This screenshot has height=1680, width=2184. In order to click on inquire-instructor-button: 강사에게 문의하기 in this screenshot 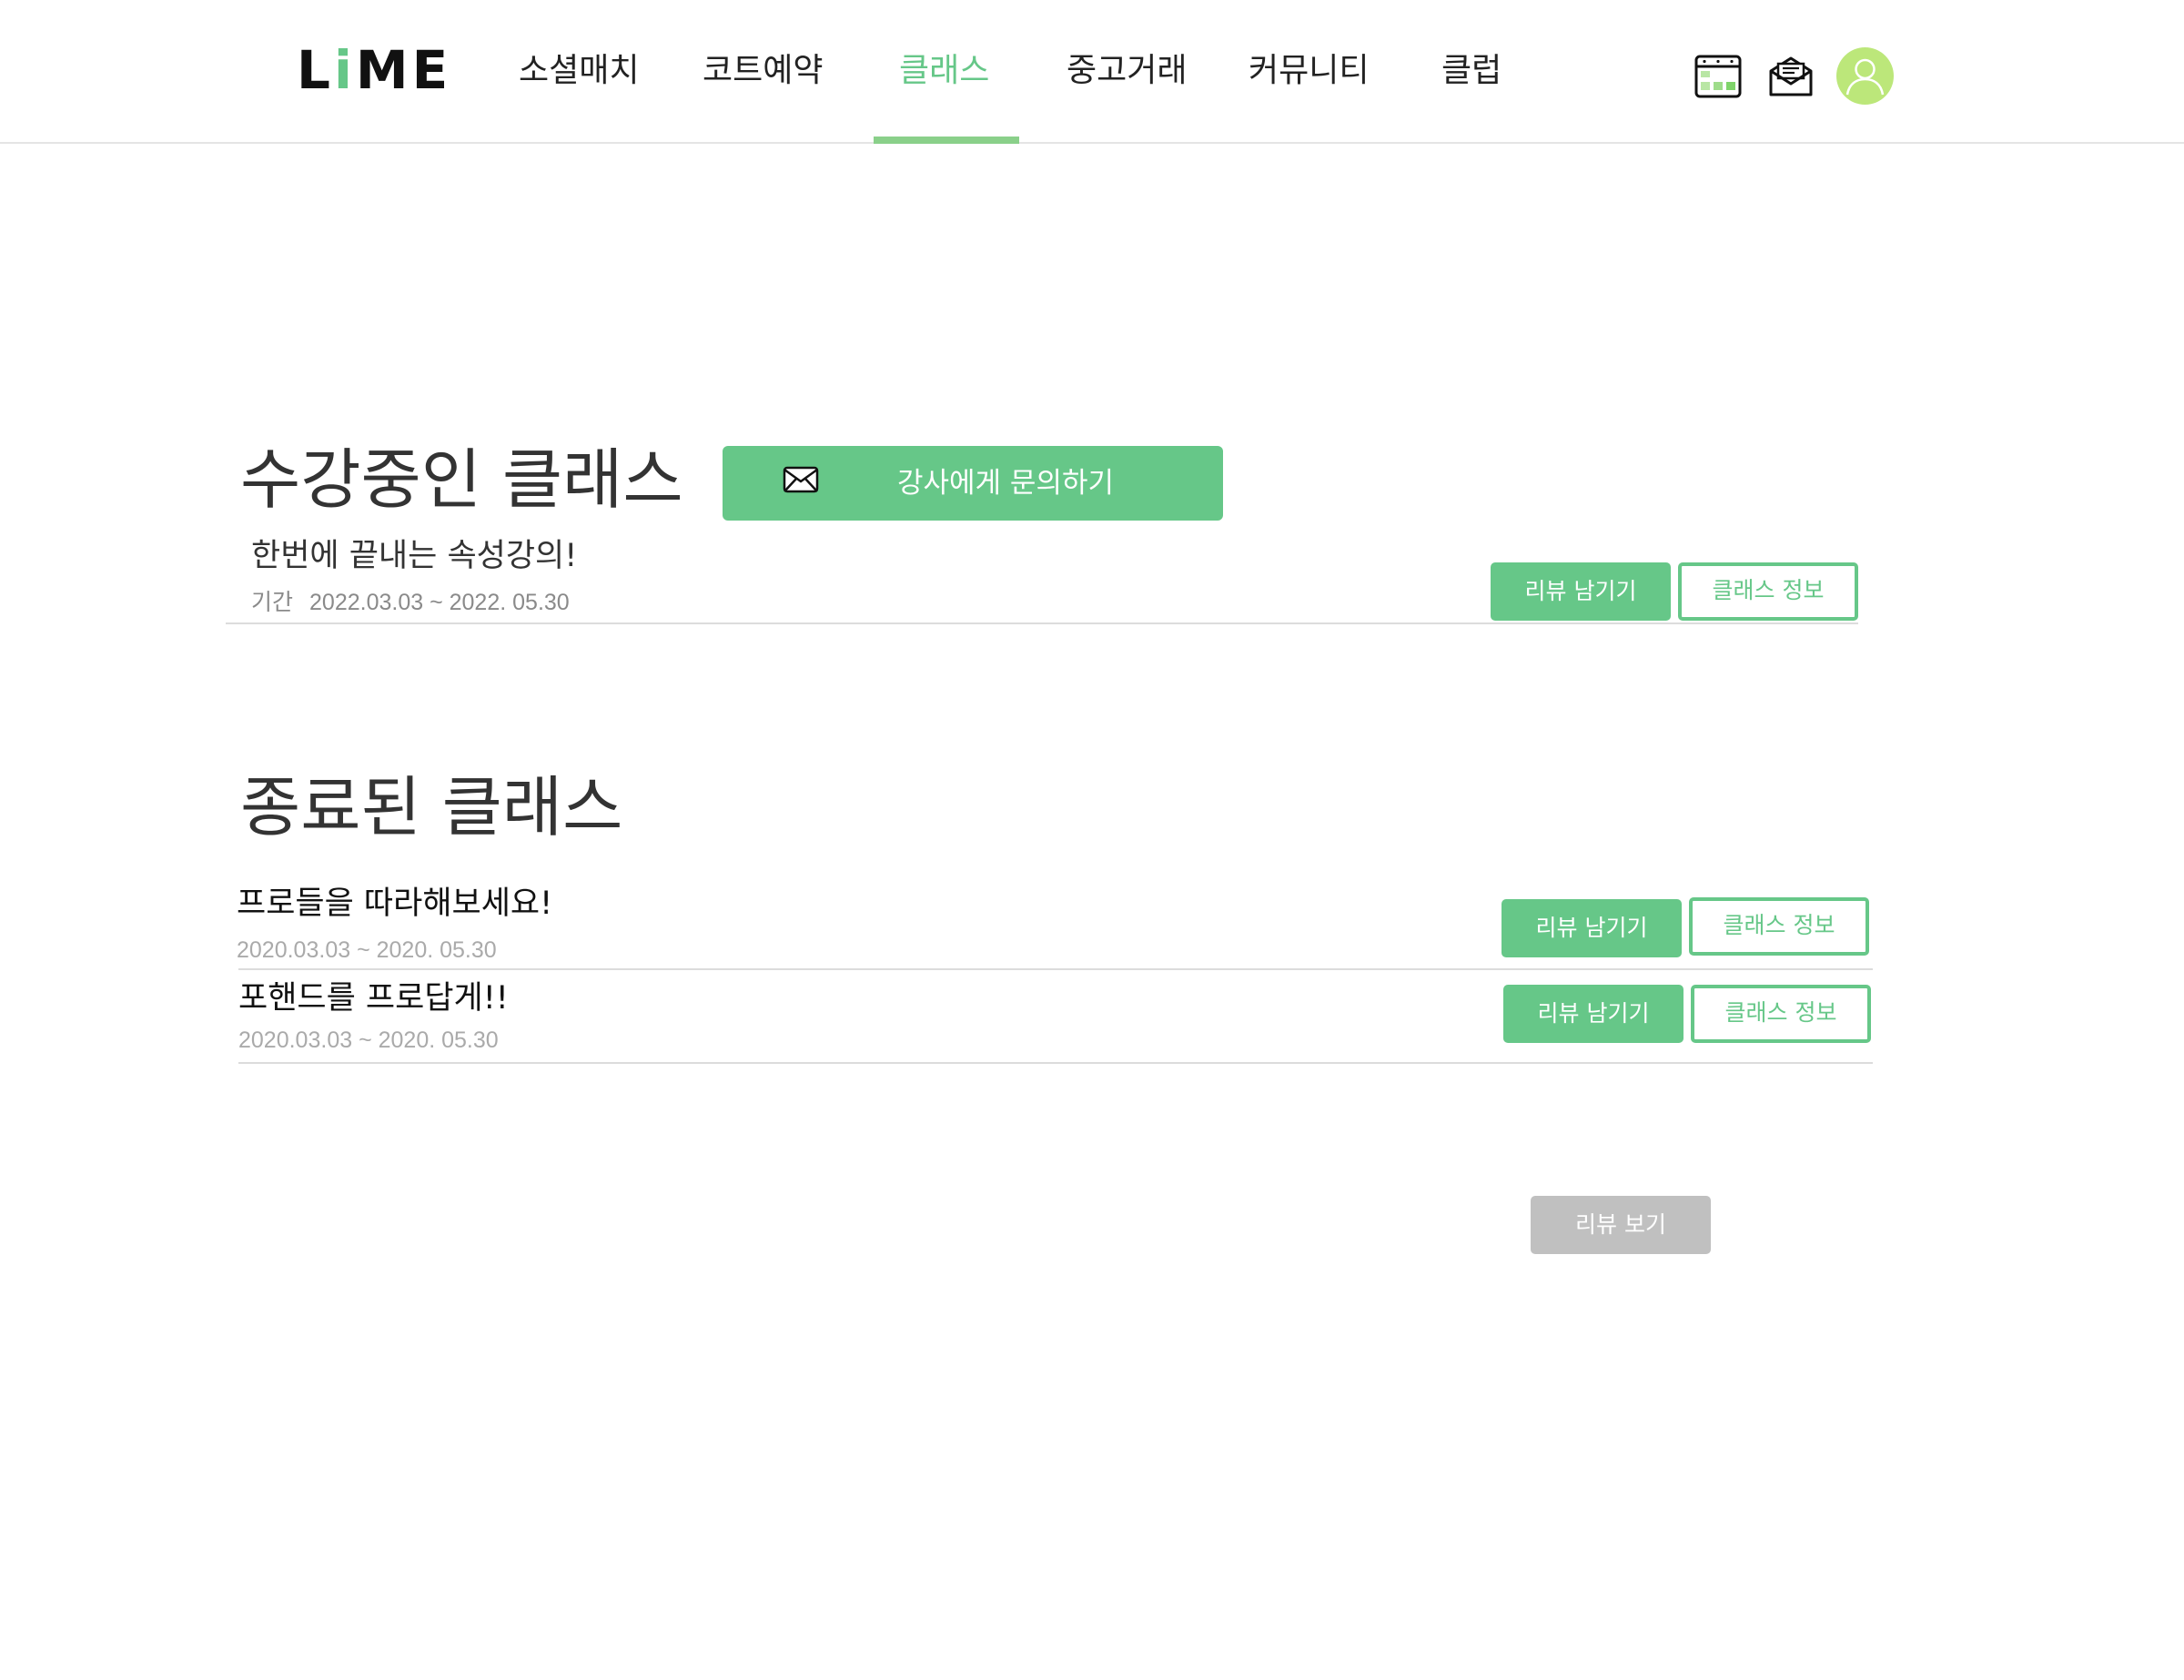, I will do `click(973, 484)`.